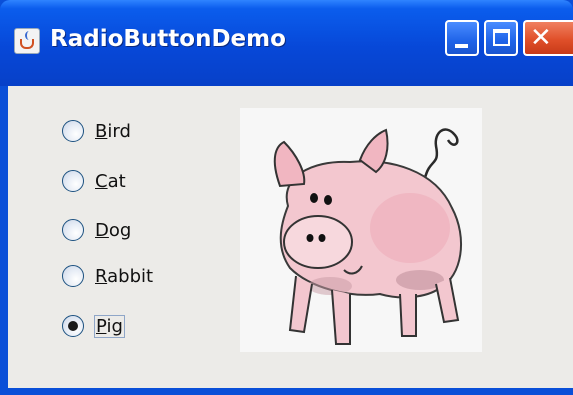  I want to click on radio-label: Cat, so click(110, 181).